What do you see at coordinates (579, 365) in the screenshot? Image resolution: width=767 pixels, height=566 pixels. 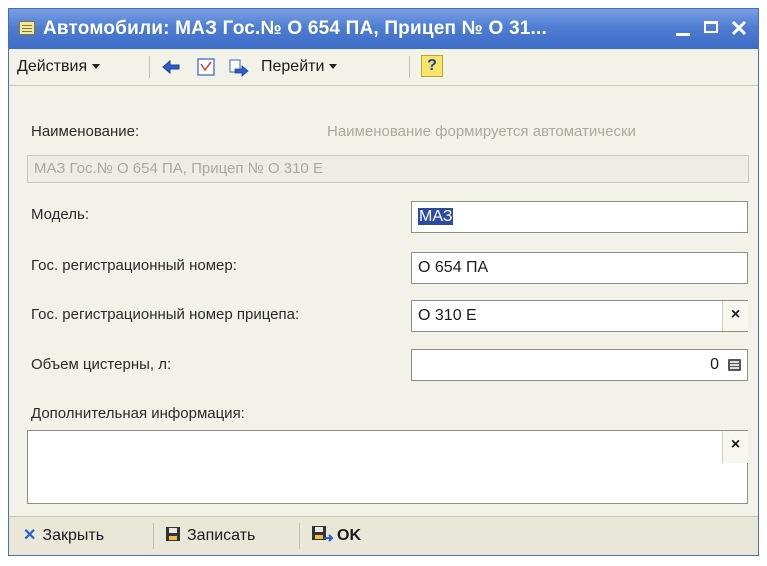 I see `tank-volume-input: 0` at bounding box center [579, 365].